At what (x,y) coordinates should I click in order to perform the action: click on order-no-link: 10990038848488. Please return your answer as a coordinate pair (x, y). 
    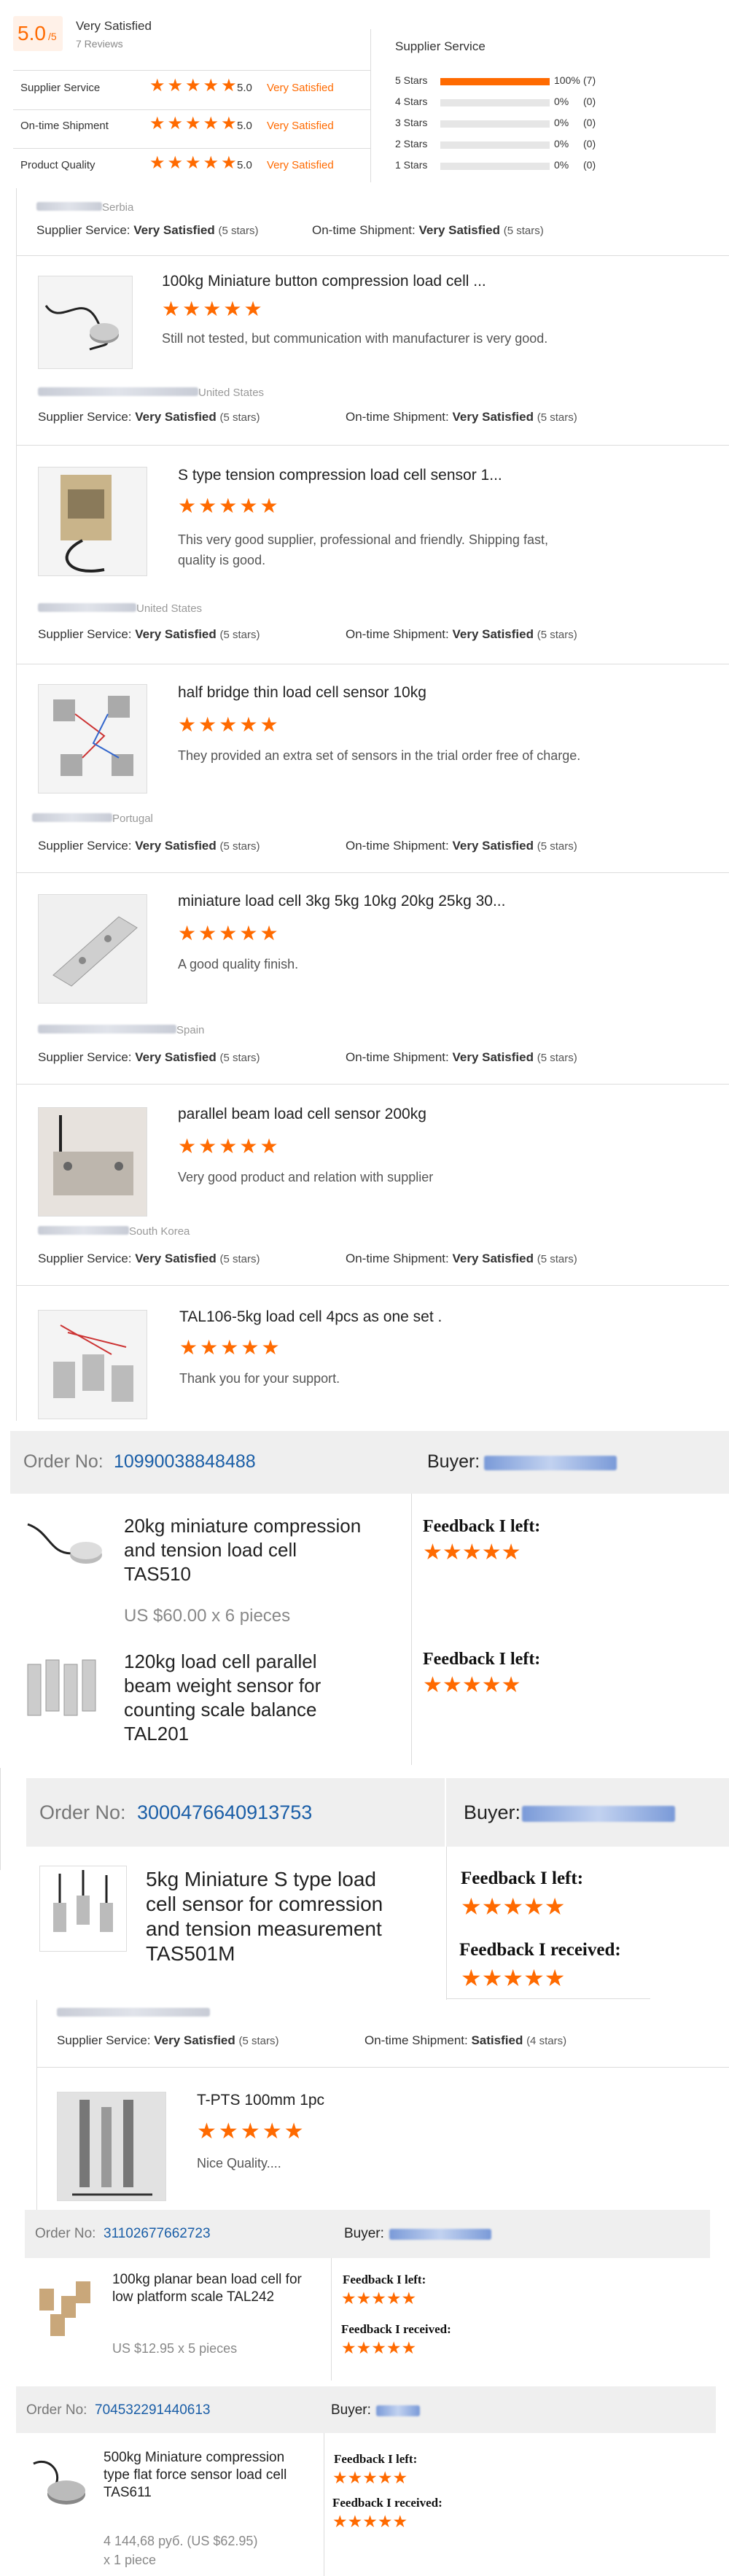
    Looking at the image, I should click on (185, 1462).